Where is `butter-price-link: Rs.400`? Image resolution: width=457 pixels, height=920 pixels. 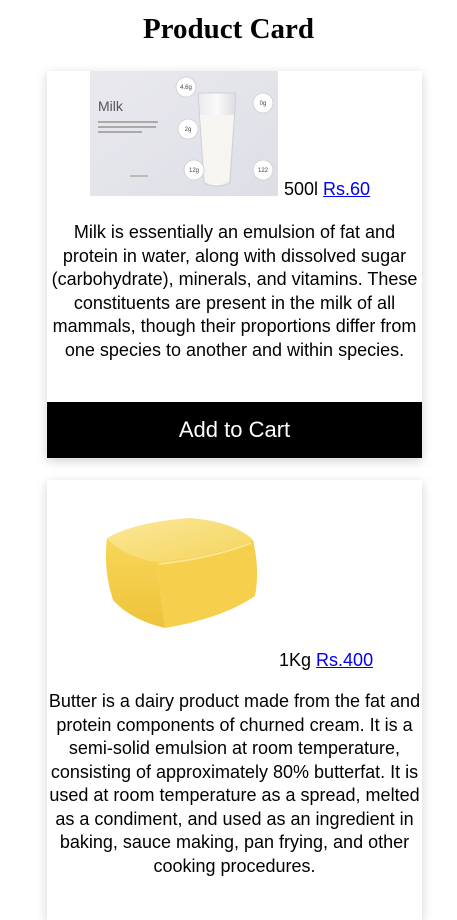 butter-price-link: Rs.400 is located at coordinates (344, 660).